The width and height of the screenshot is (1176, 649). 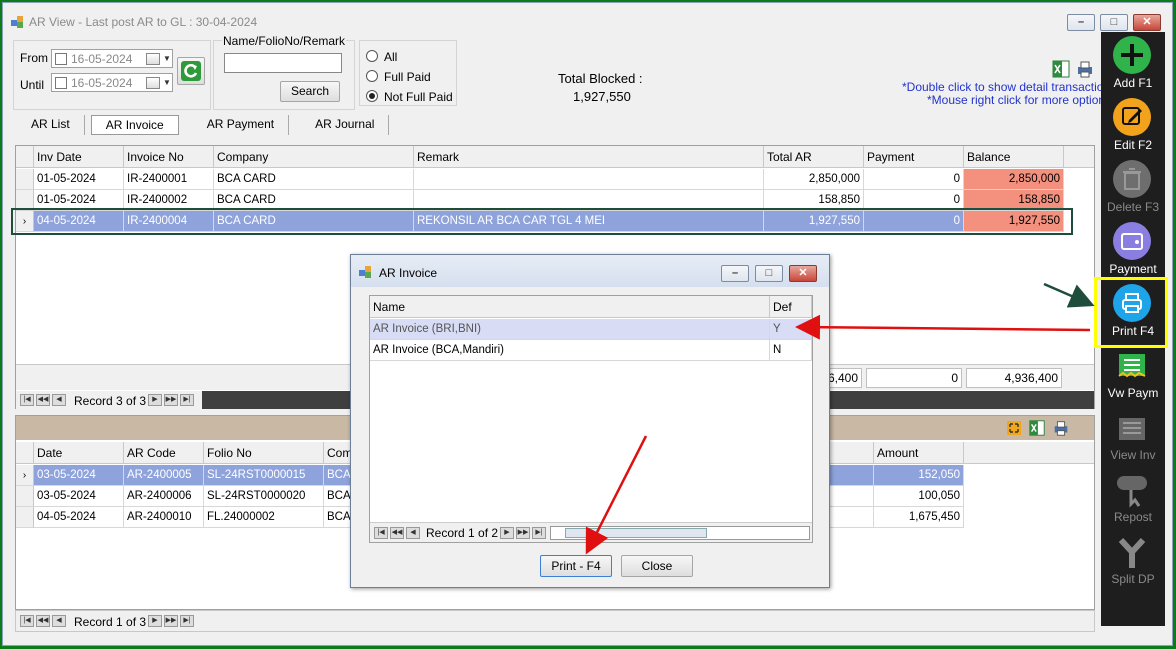 I want to click on arrow-to-print-toolbar, so click(x=1069, y=295).